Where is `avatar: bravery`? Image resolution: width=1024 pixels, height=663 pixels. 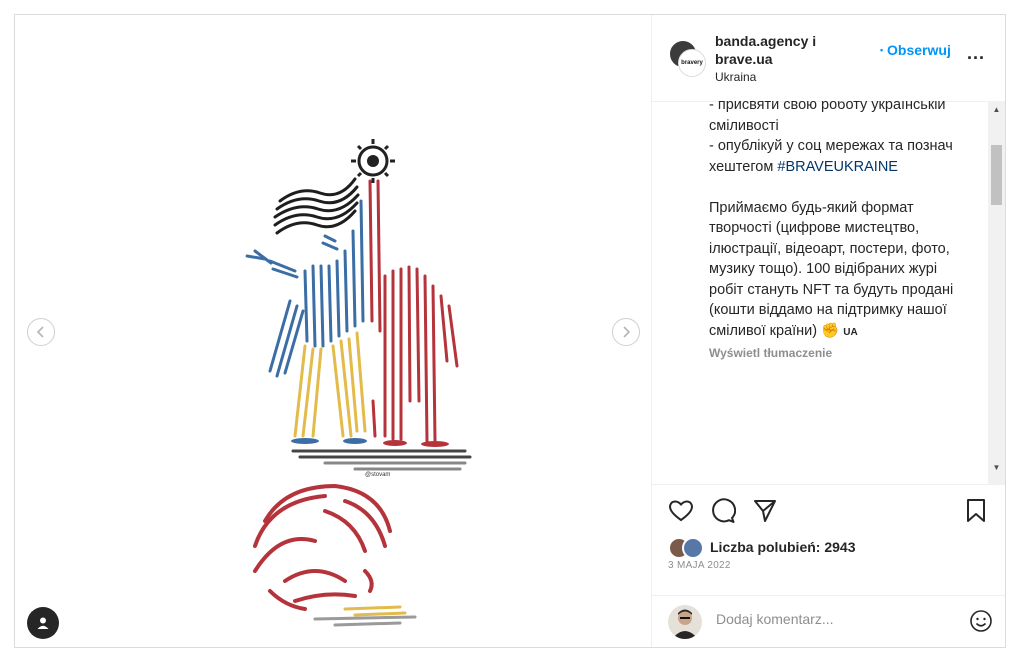
avatar: bravery is located at coordinates (692, 63).